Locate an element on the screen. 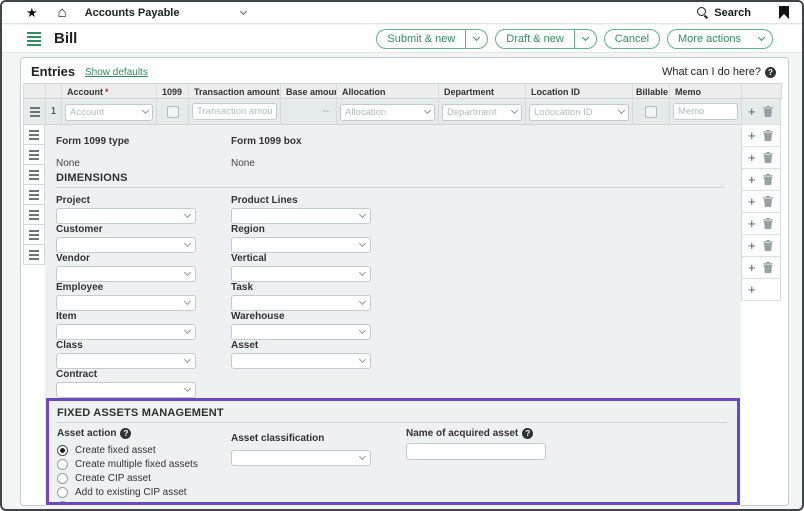  product-lines-select is located at coordinates (301, 216).